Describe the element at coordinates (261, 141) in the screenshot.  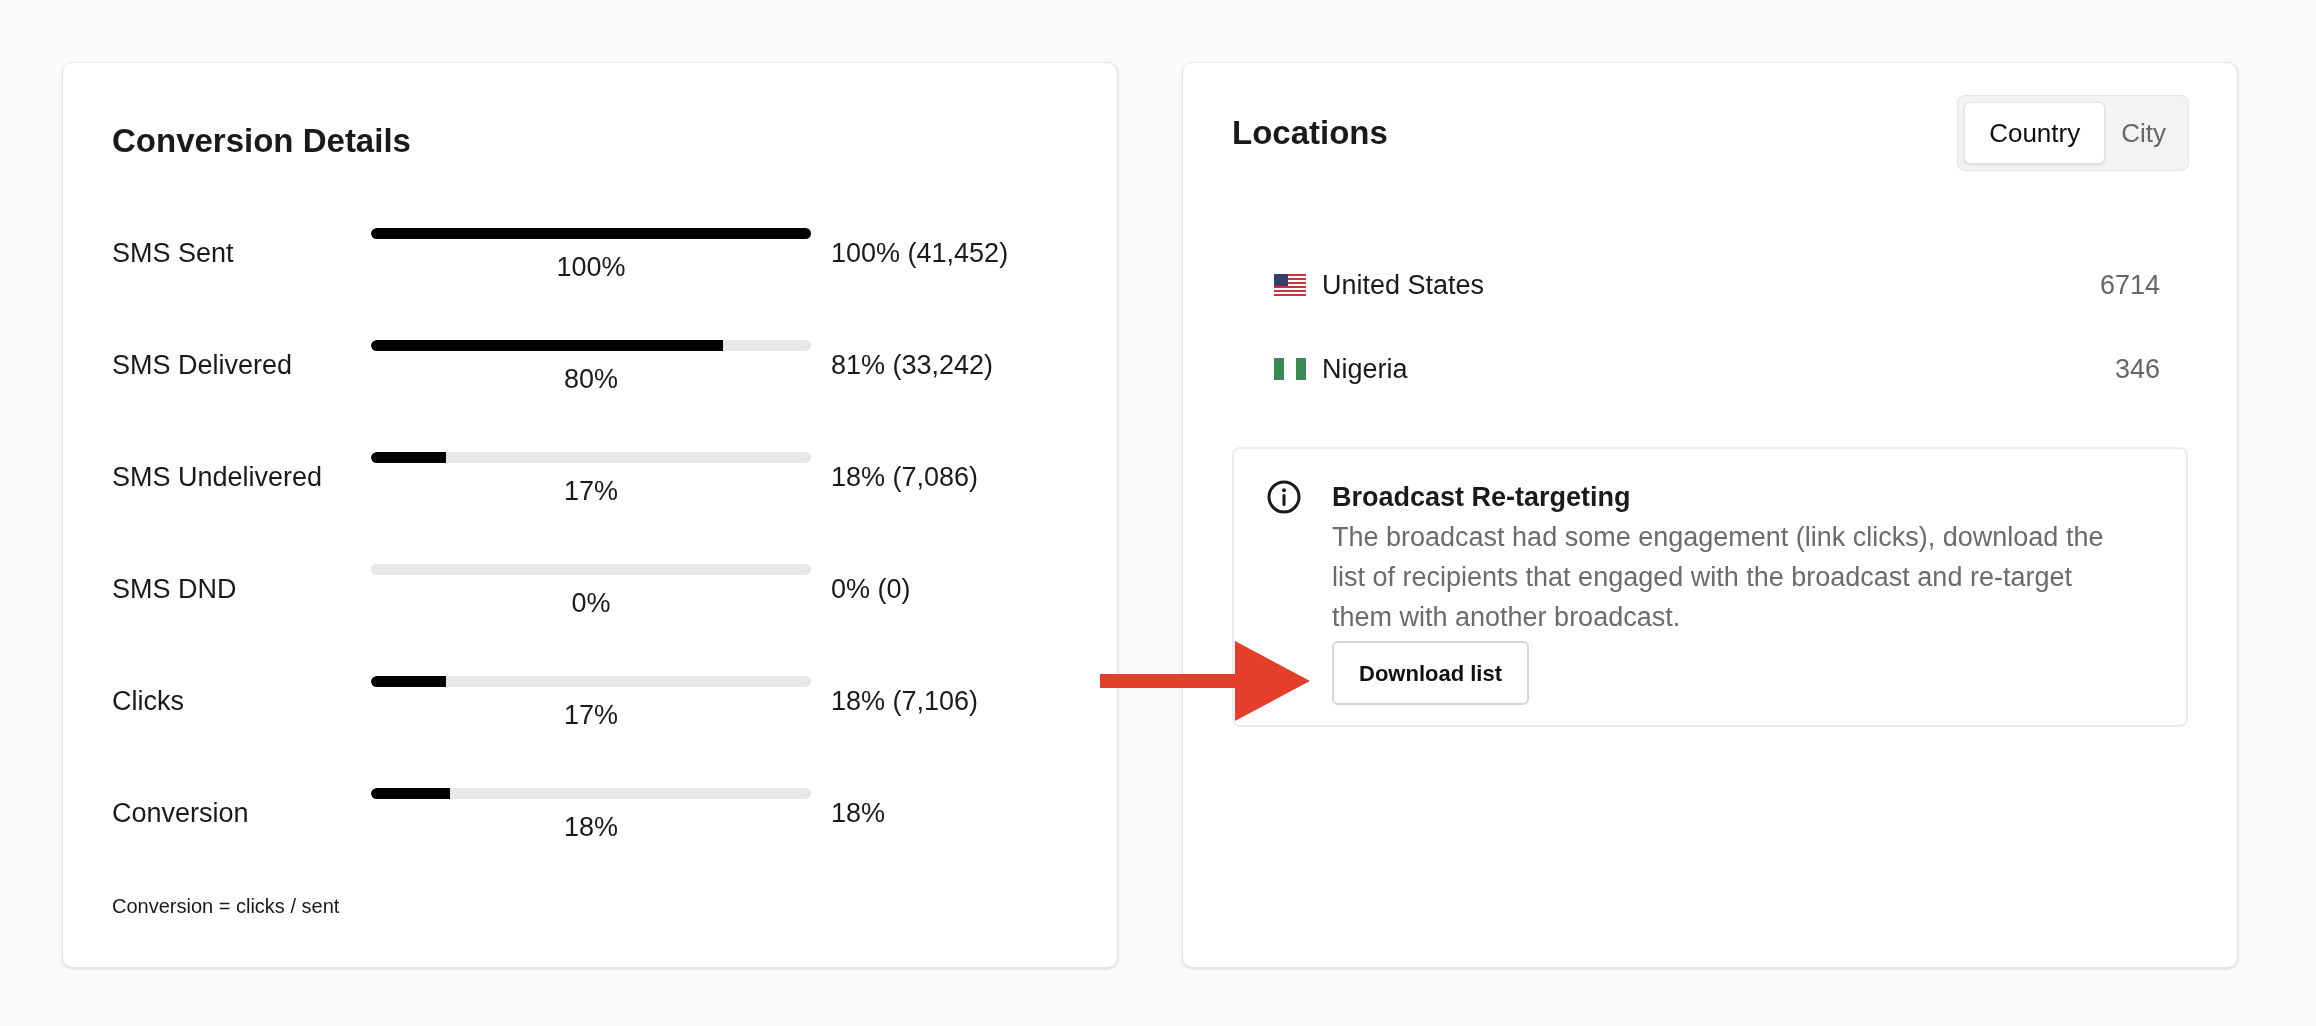
I see `card-title: Conversion Details` at that location.